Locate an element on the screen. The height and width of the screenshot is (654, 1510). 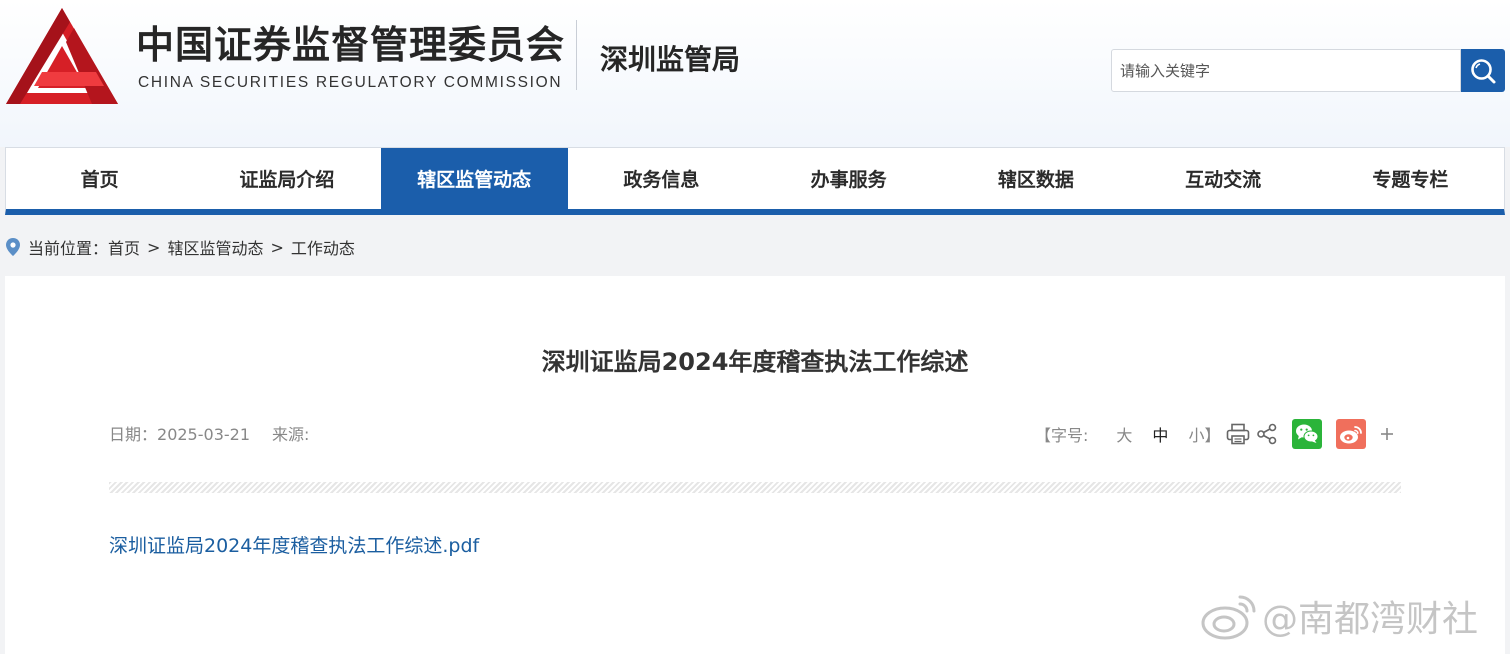
font-size-medium: 中 is located at coordinates (1160, 434).